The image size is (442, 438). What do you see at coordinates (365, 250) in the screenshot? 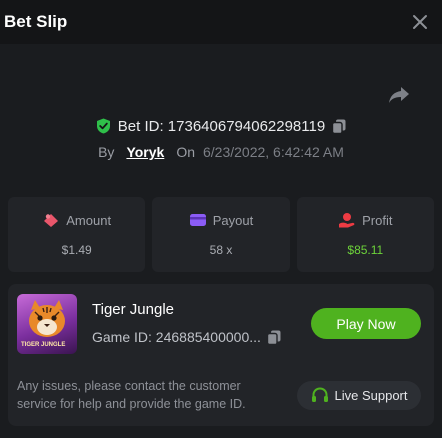
I see `stat-profit-value: $85.11` at bounding box center [365, 250].